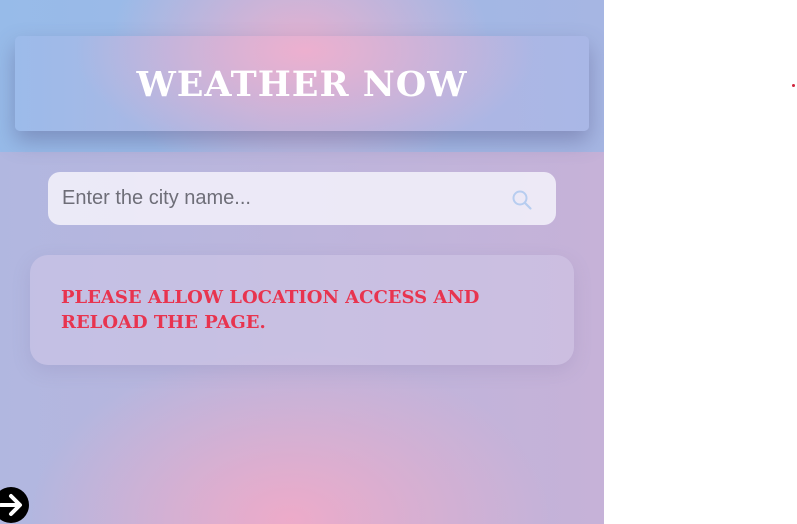 This screenshot has height=524, width=797. I want to click on search-bar, so click(302, 198).